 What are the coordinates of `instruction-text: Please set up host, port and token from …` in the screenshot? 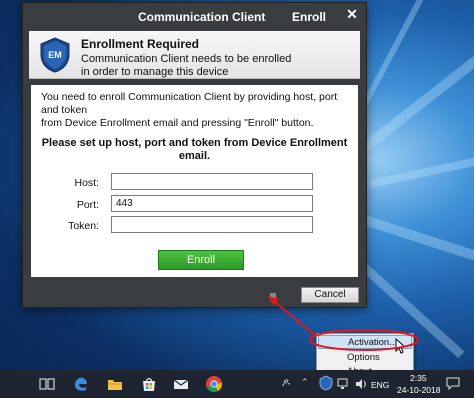 It's located at (194, 150).